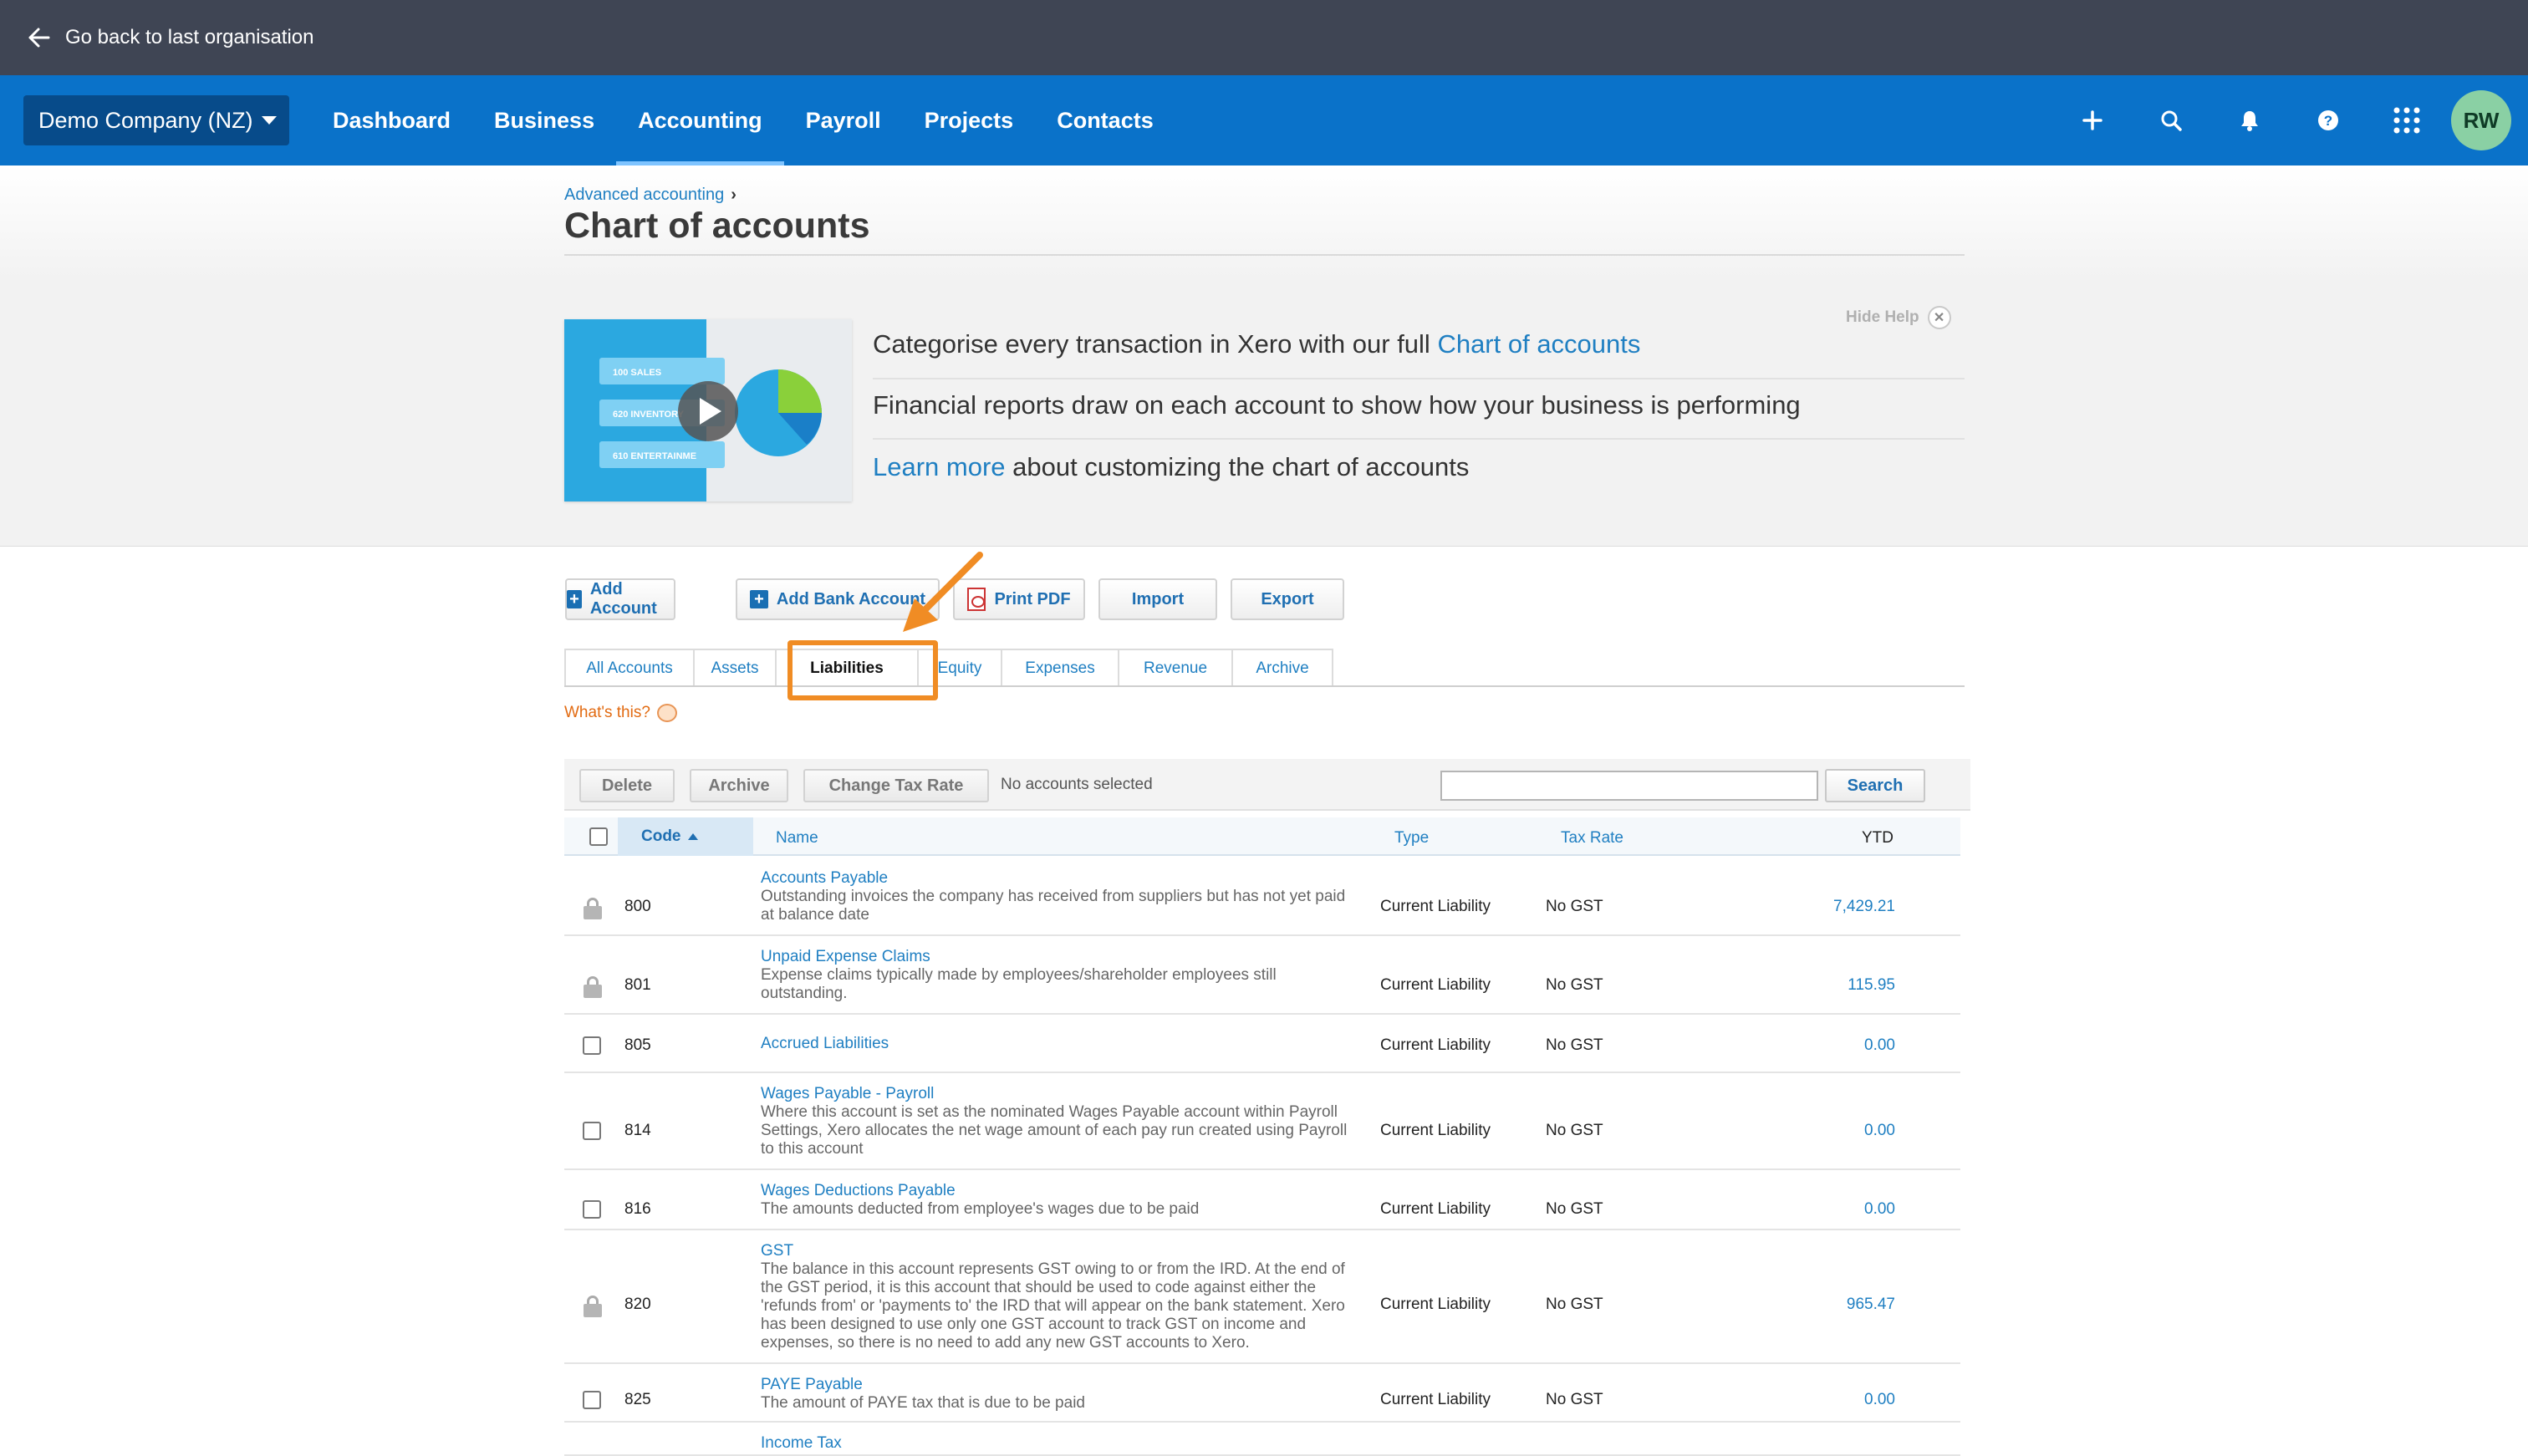 Image resolution: width=2528 pixels, height=1456 pixels. Describe the element at coordinates (1157, 599) in the screenshot. I see `import-button: Import` at that location.